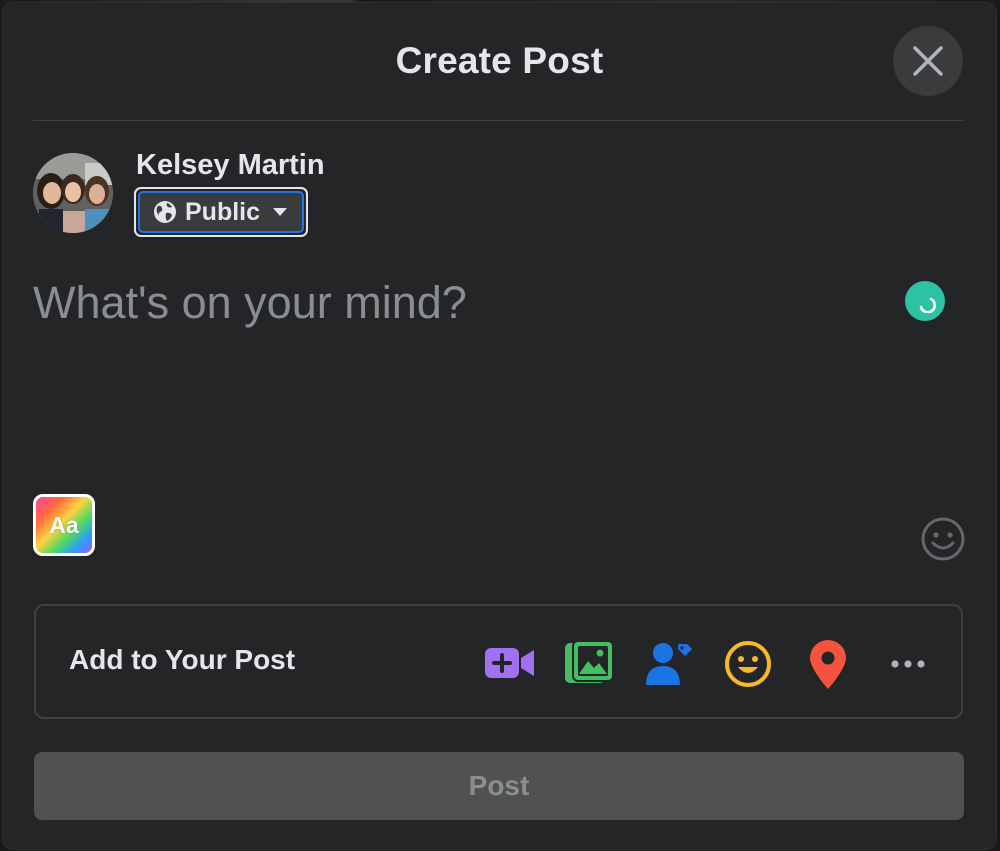 The image size is (1000, 851). I want to click on more-options-button, so click(908, 664).